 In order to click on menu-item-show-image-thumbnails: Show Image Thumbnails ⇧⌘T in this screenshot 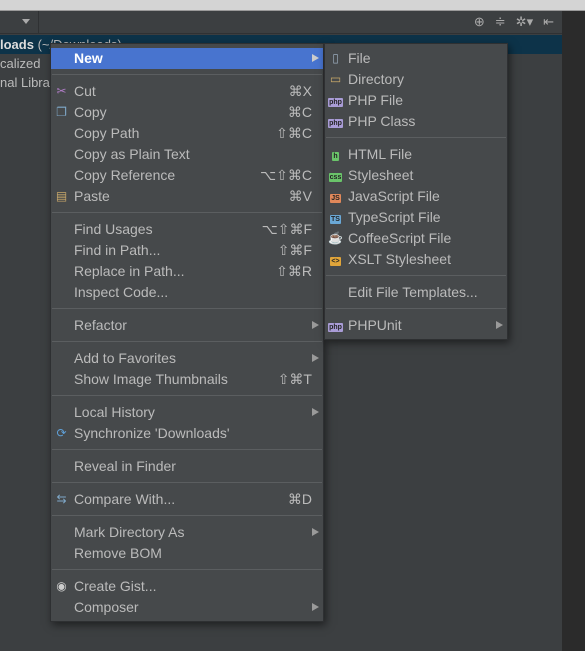, I will do `click(187, 379)`.